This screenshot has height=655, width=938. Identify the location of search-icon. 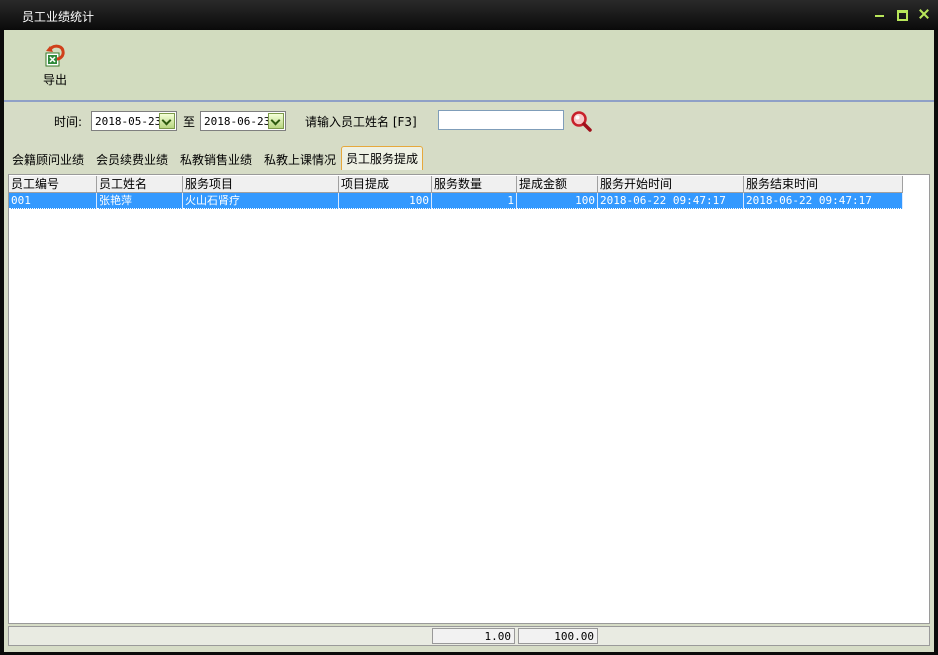
(581, 121).